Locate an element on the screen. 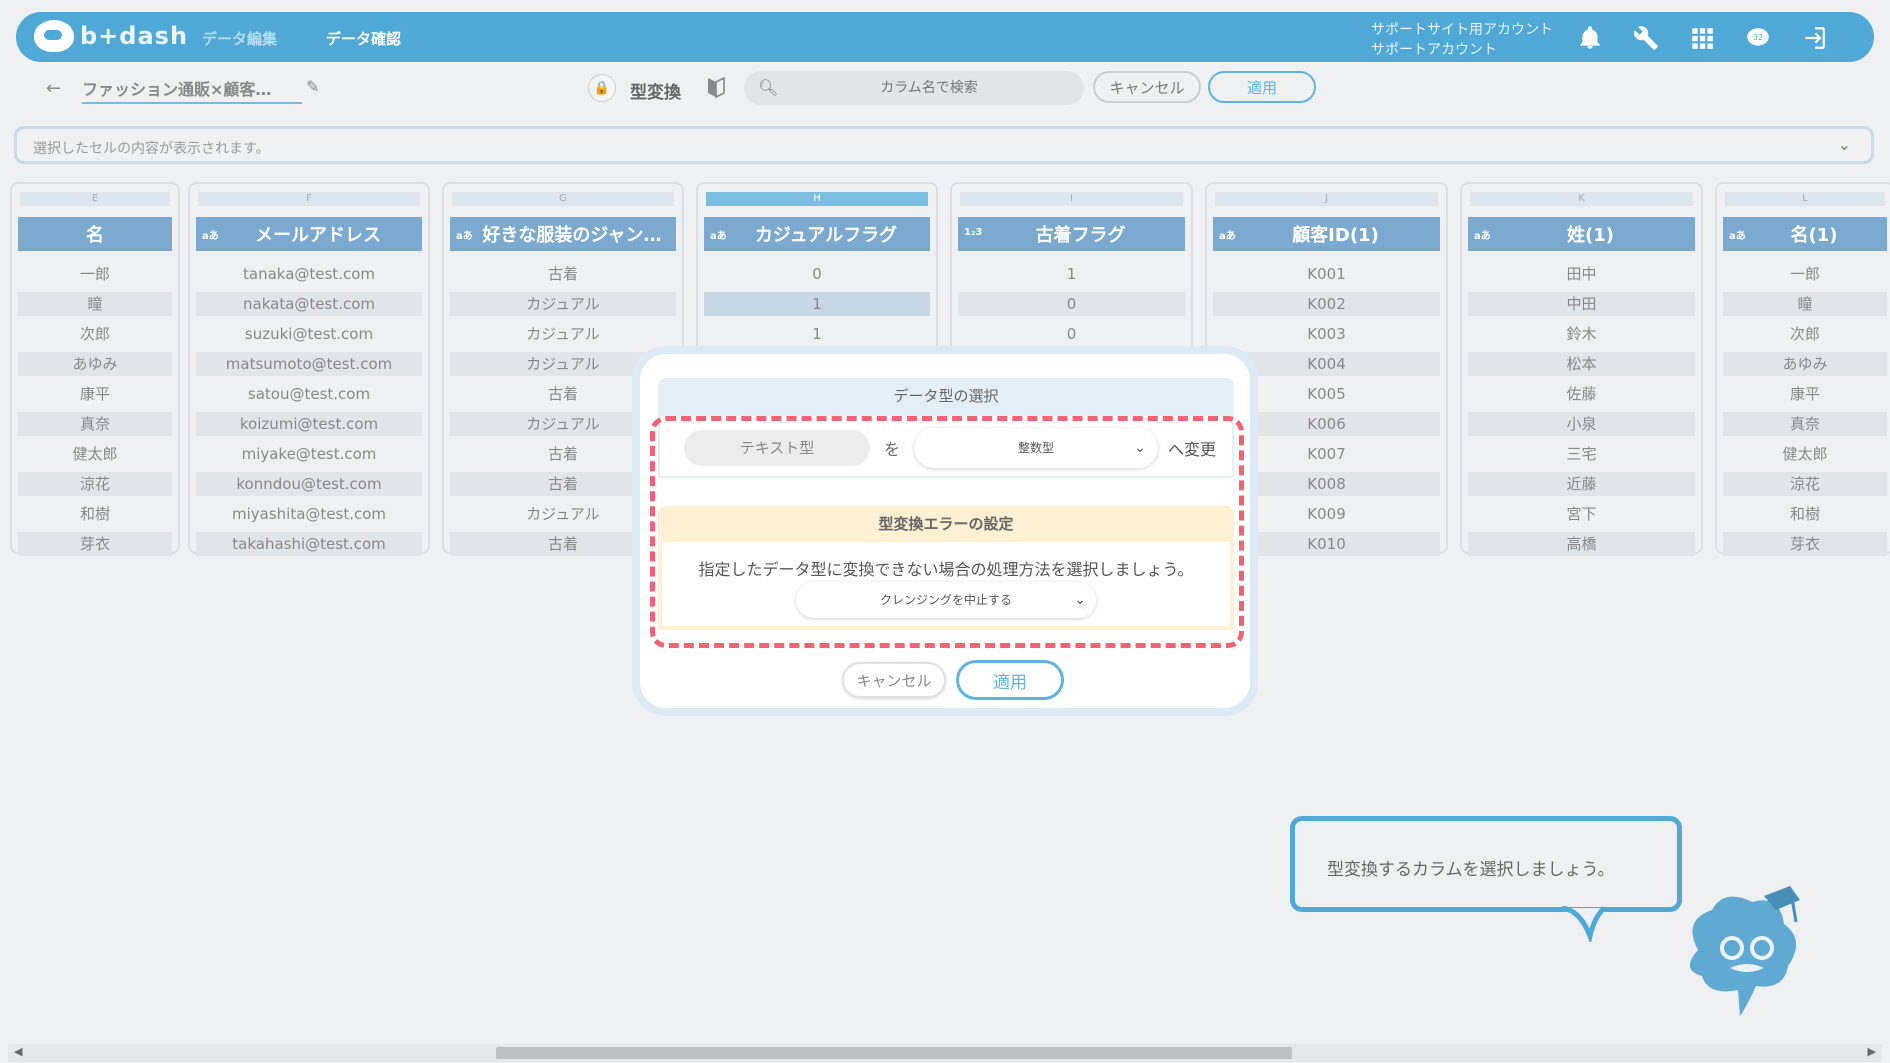  column-name: カジュアルフラグ is located at coordinates (826, 235).